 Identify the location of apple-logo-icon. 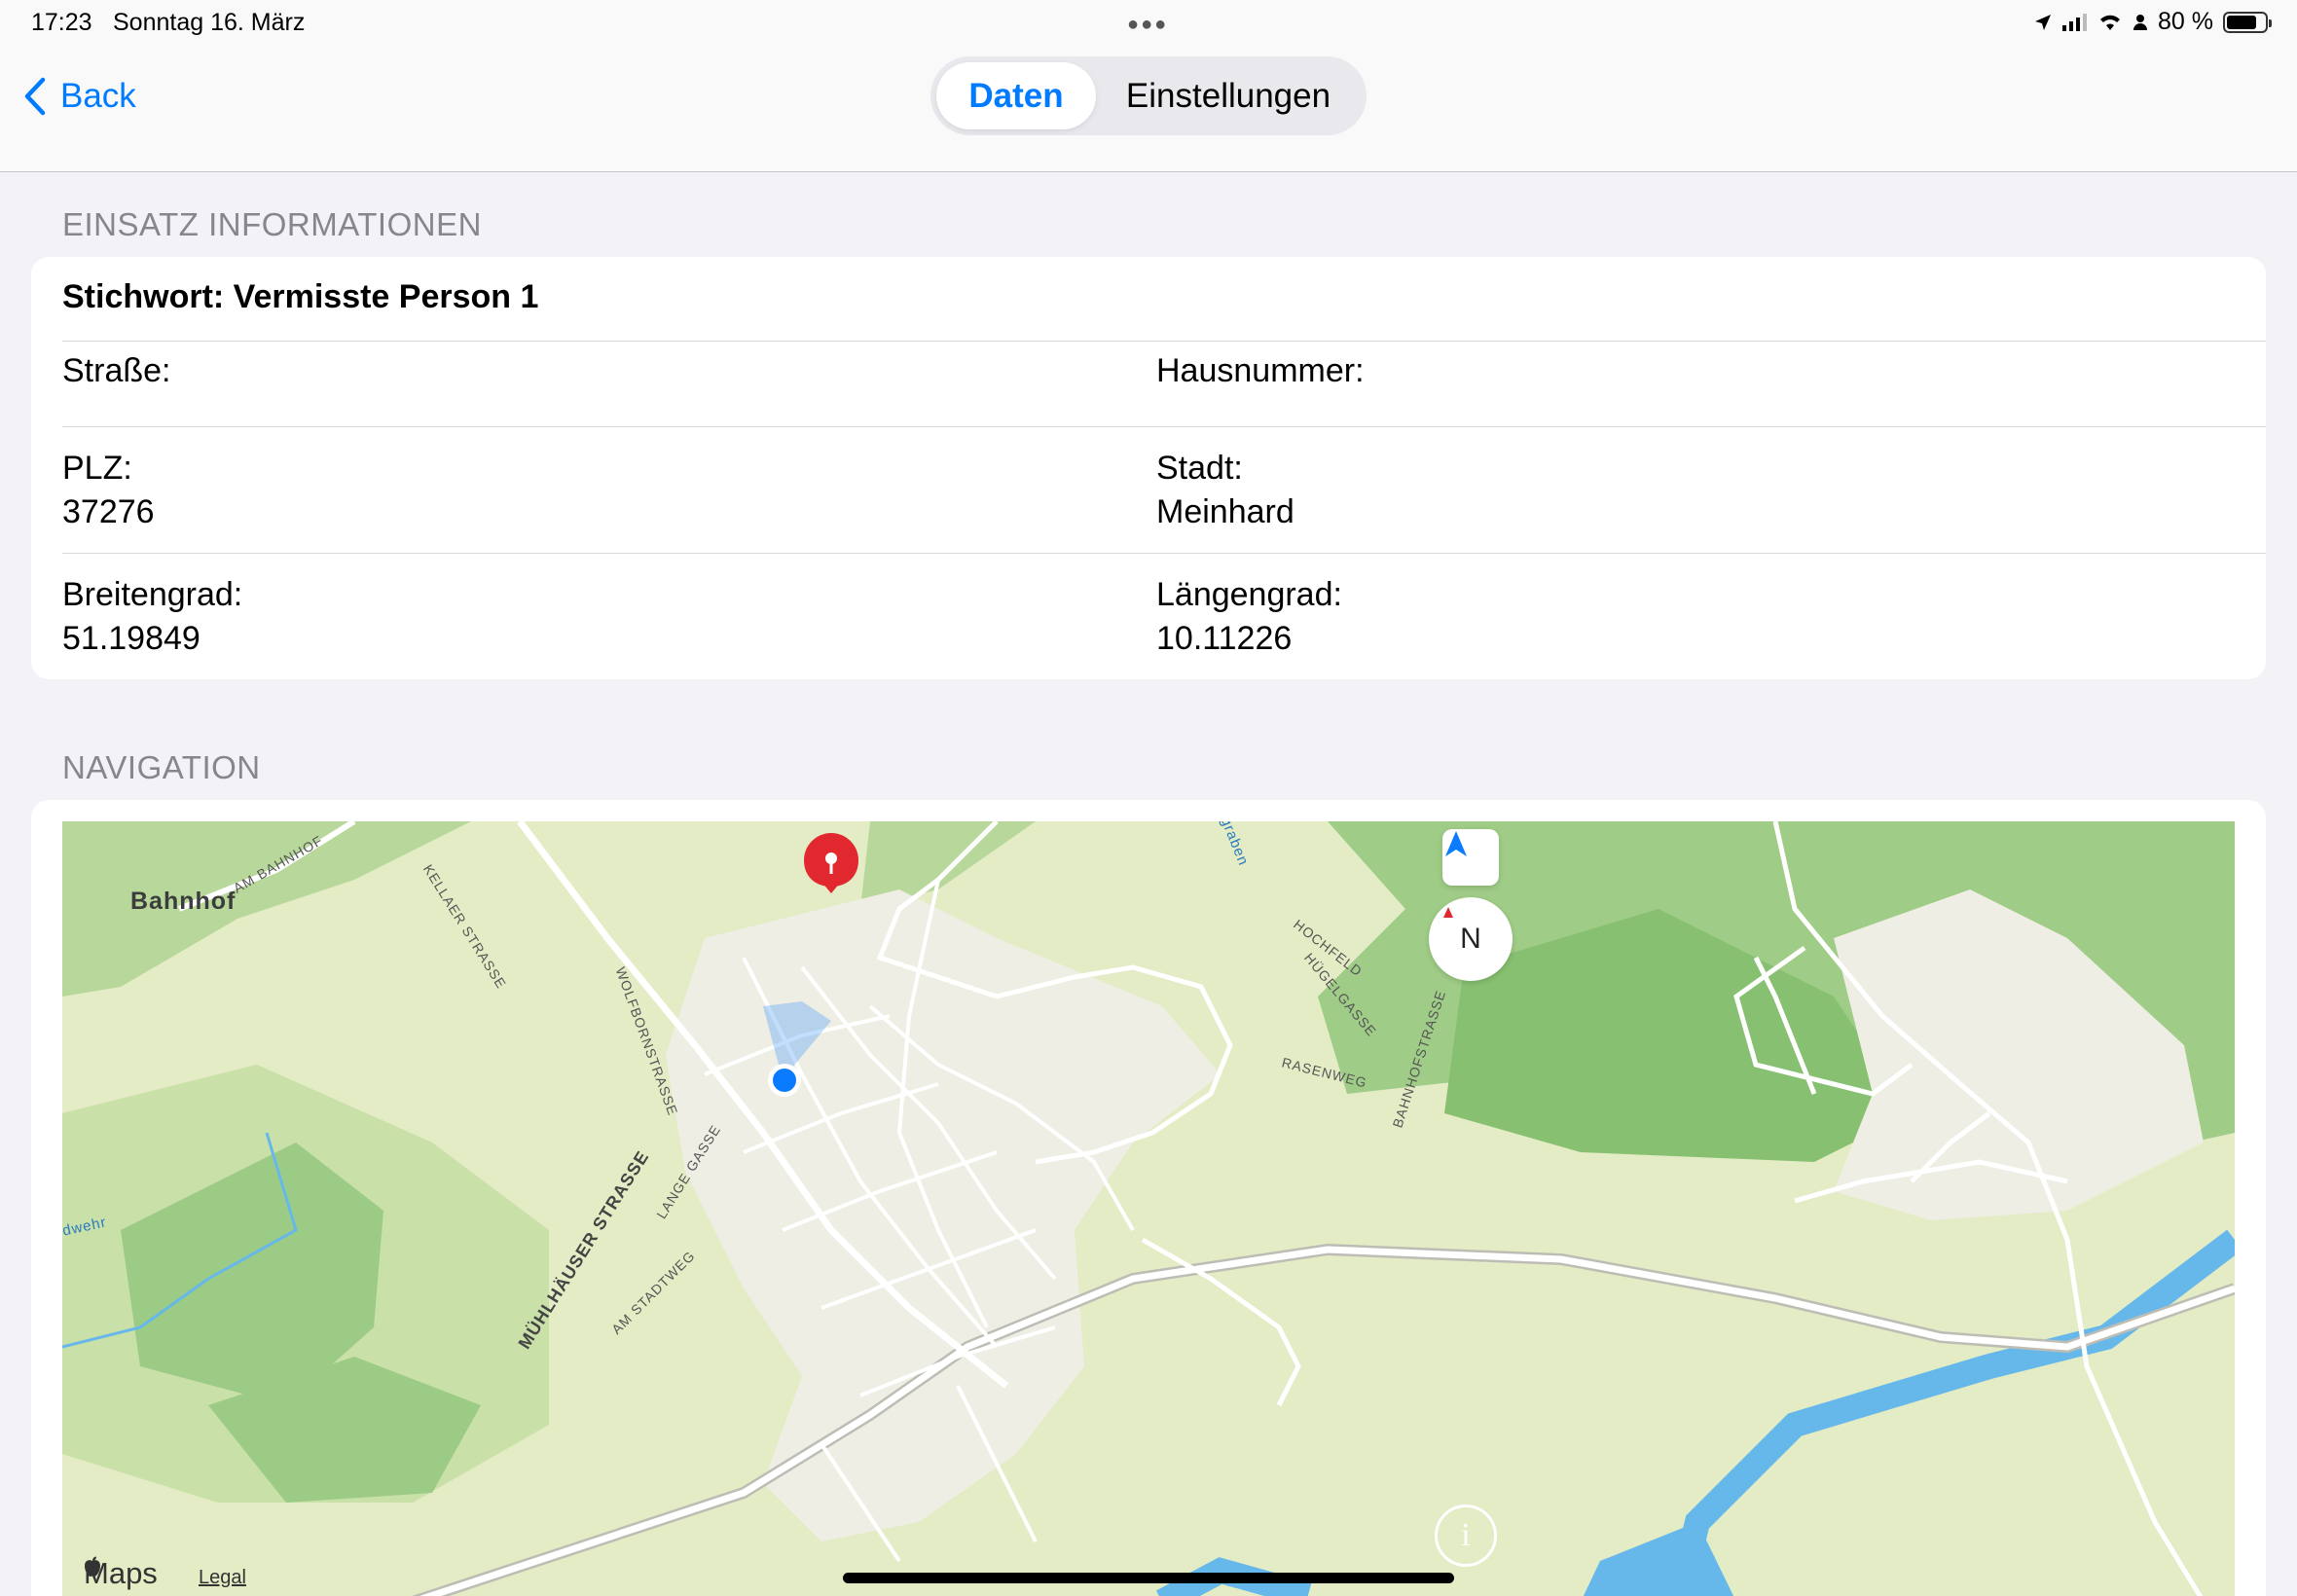
(92, 1566).